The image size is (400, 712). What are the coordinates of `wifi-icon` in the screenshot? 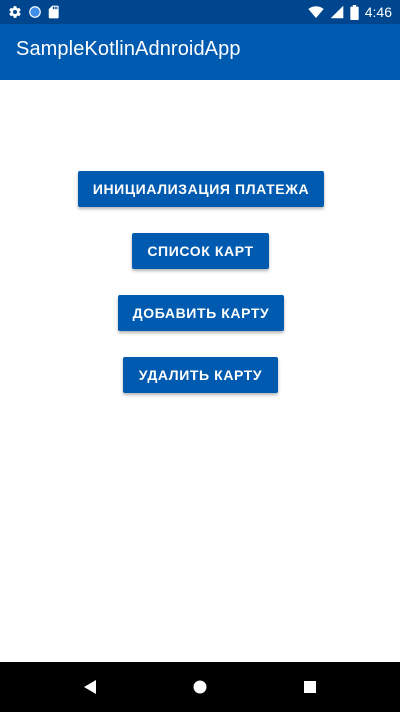 It's located at (316, 12).